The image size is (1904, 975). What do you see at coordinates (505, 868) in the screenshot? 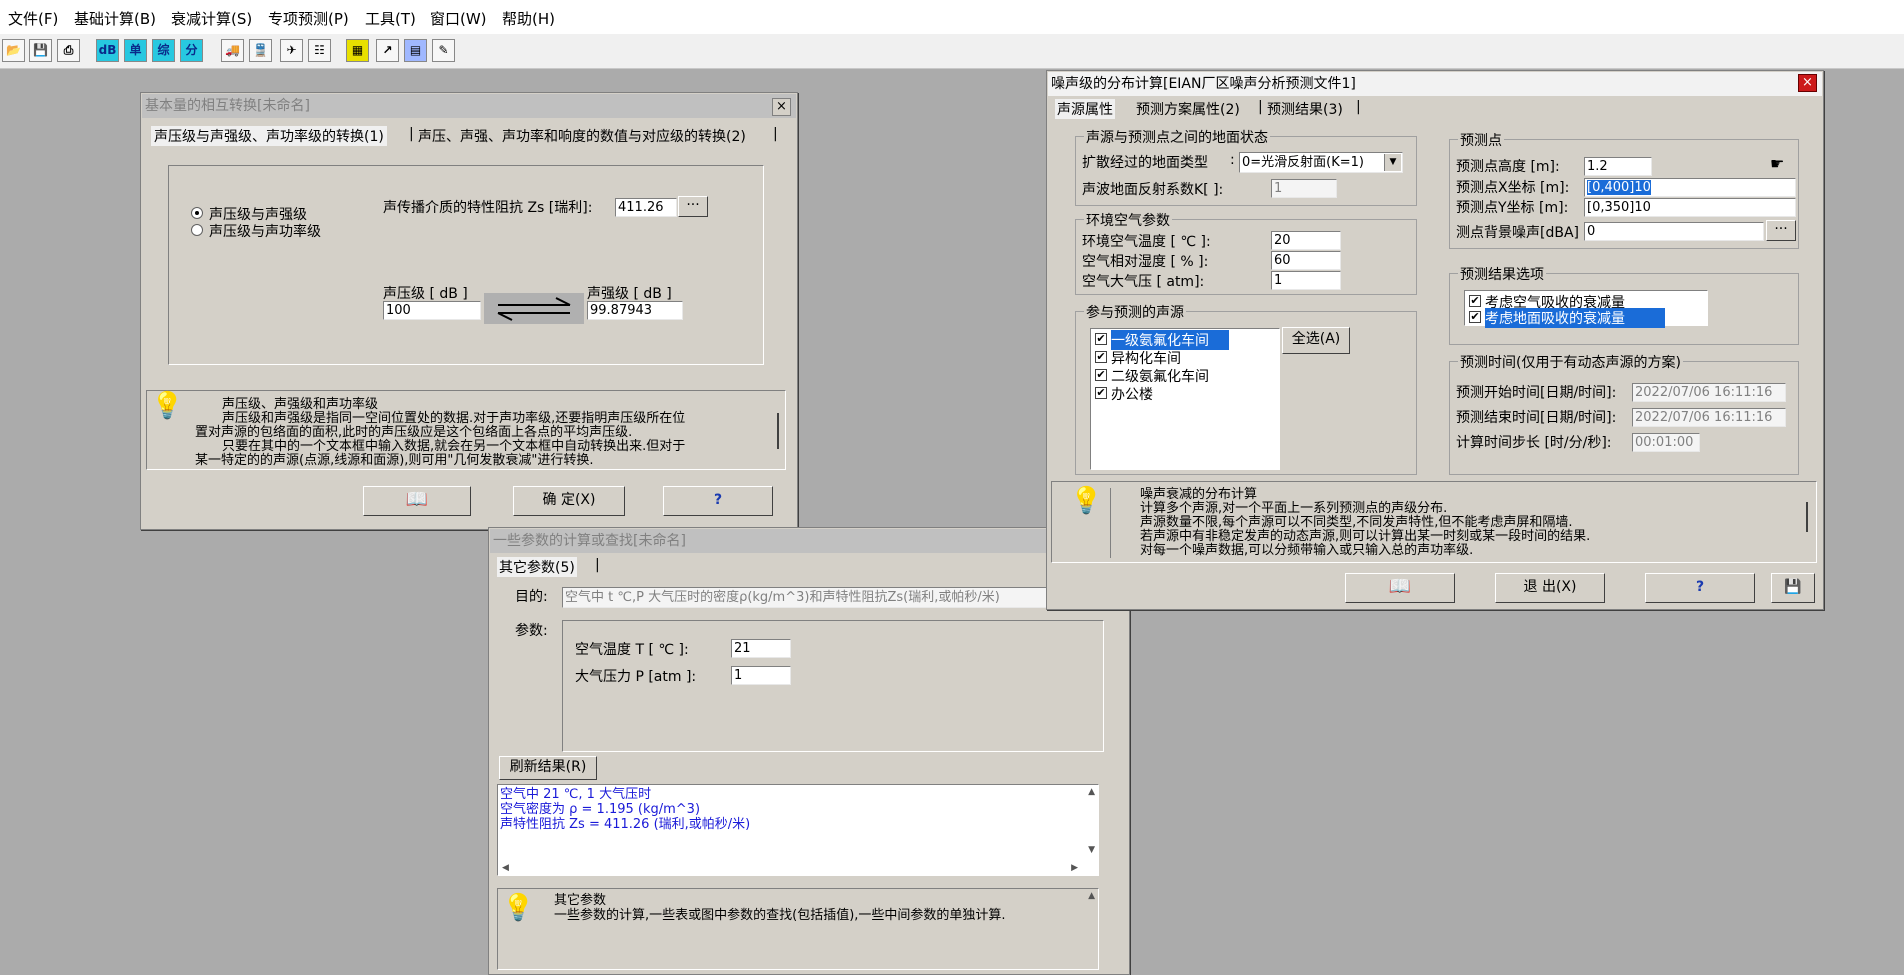
I see `scroll-left-icon: ◀` at bounding box center [505, 868].